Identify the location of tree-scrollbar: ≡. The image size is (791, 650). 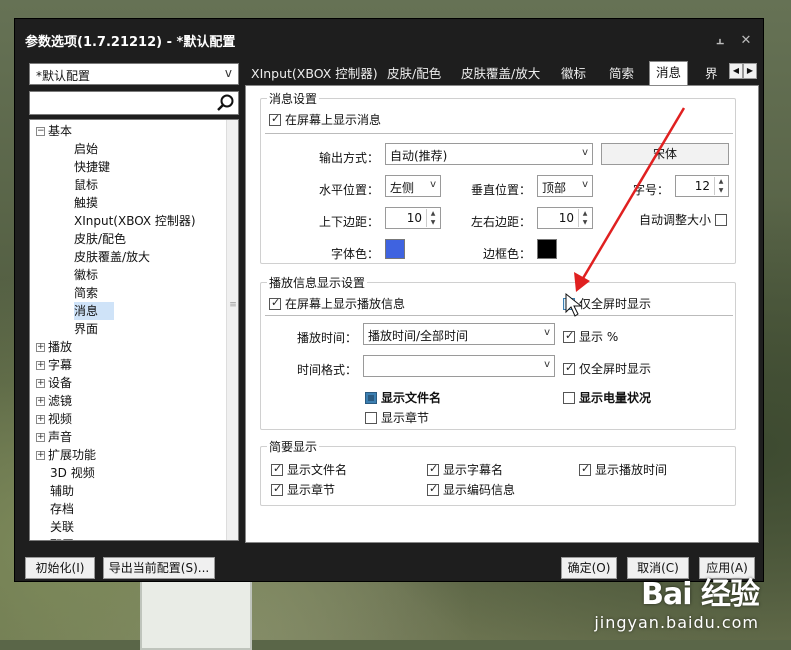
(232, 330).